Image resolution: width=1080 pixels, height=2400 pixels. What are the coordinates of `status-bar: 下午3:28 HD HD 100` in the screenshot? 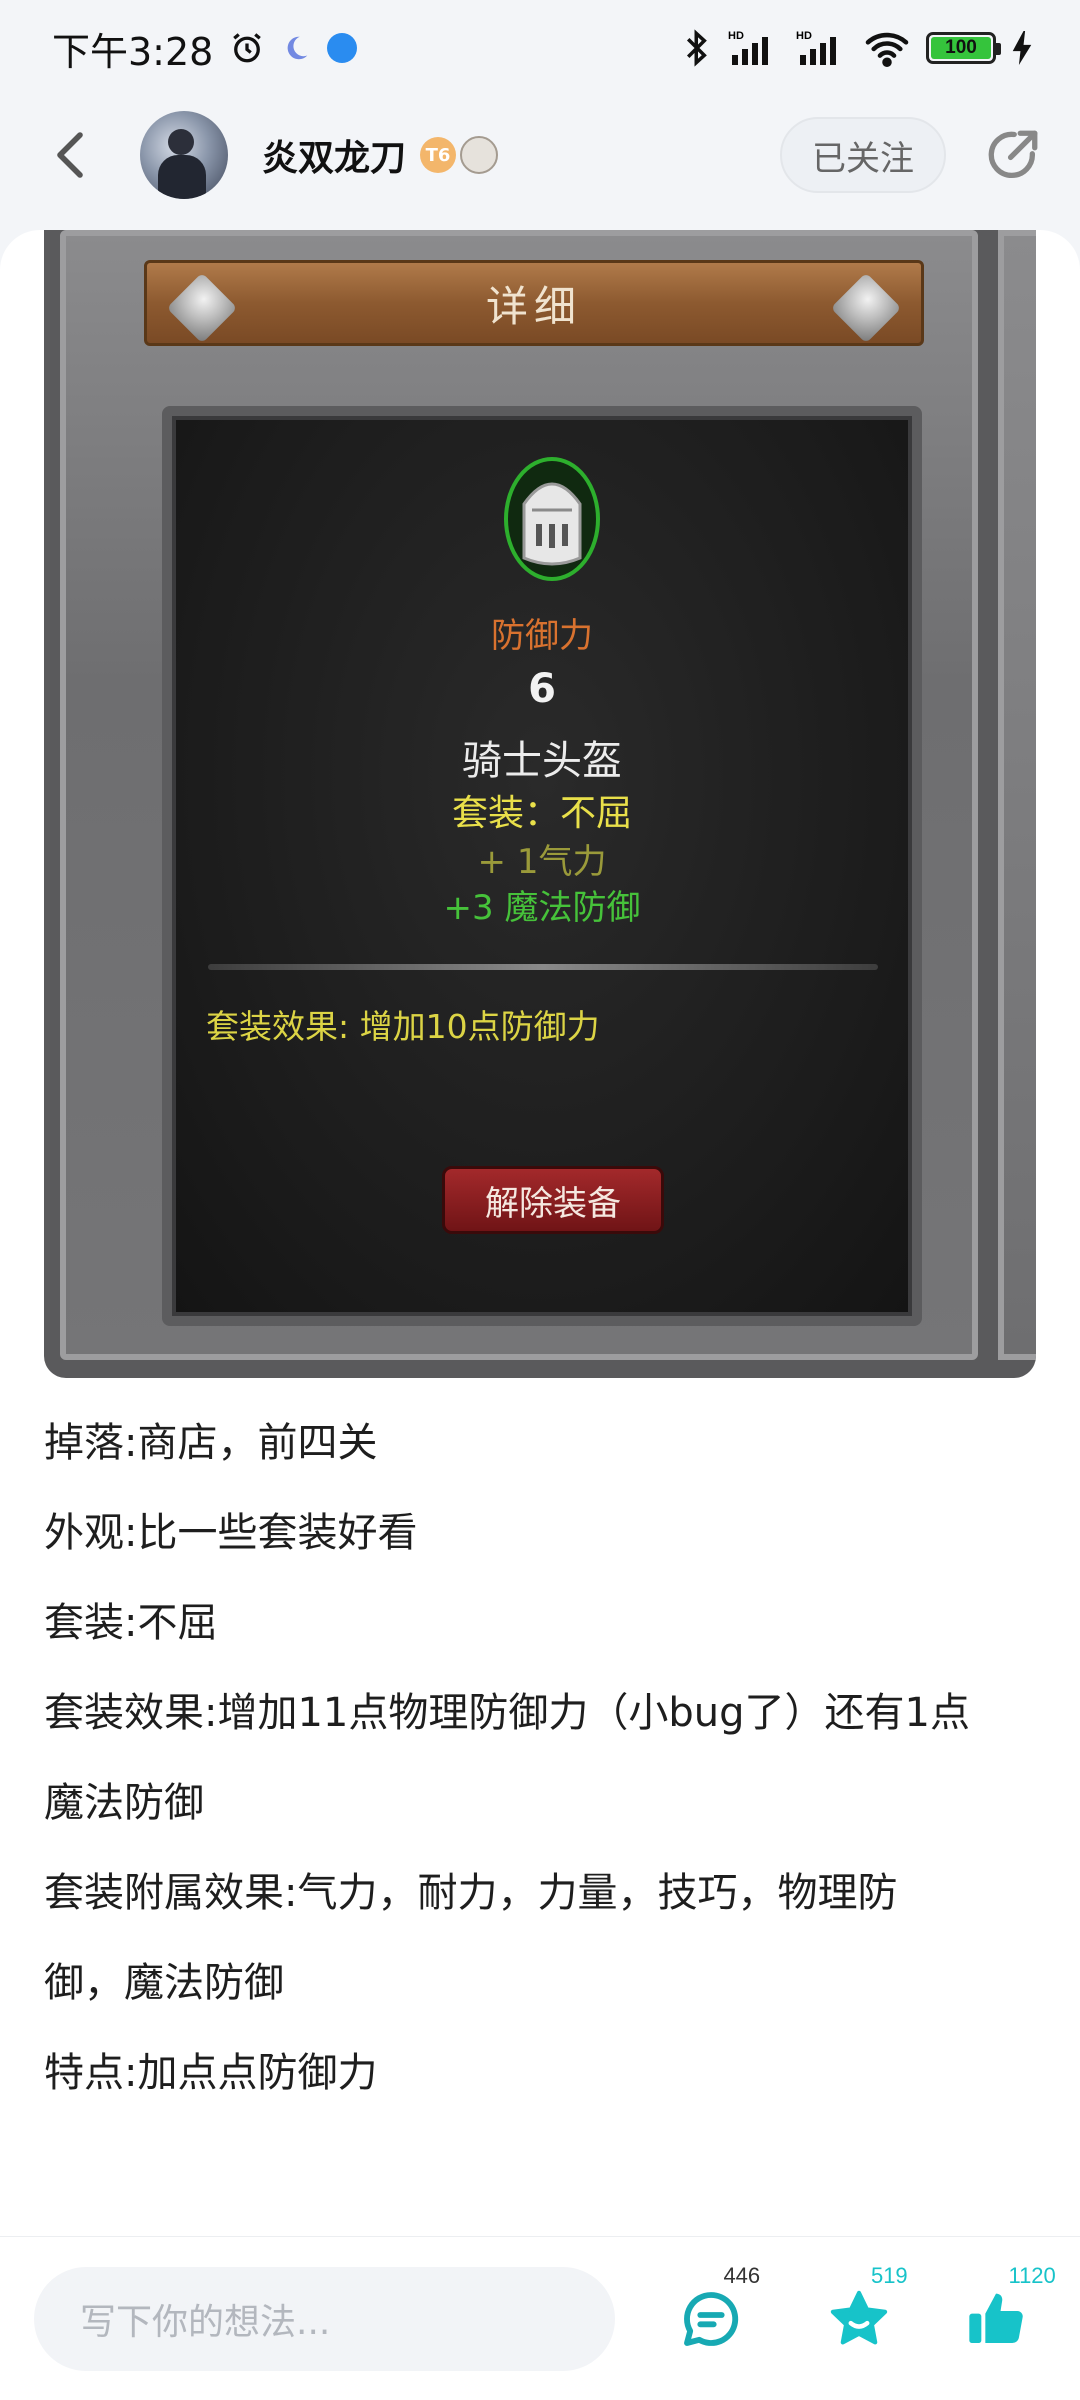 It's located at (540, 48).